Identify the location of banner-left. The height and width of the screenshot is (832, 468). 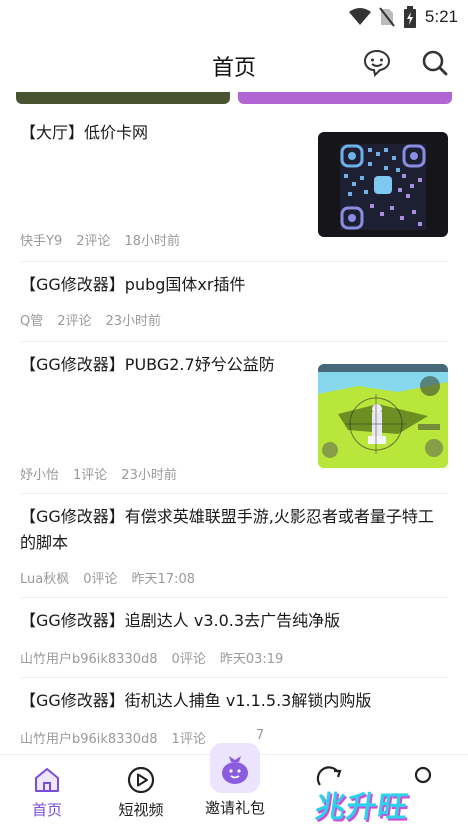
(123, 98).